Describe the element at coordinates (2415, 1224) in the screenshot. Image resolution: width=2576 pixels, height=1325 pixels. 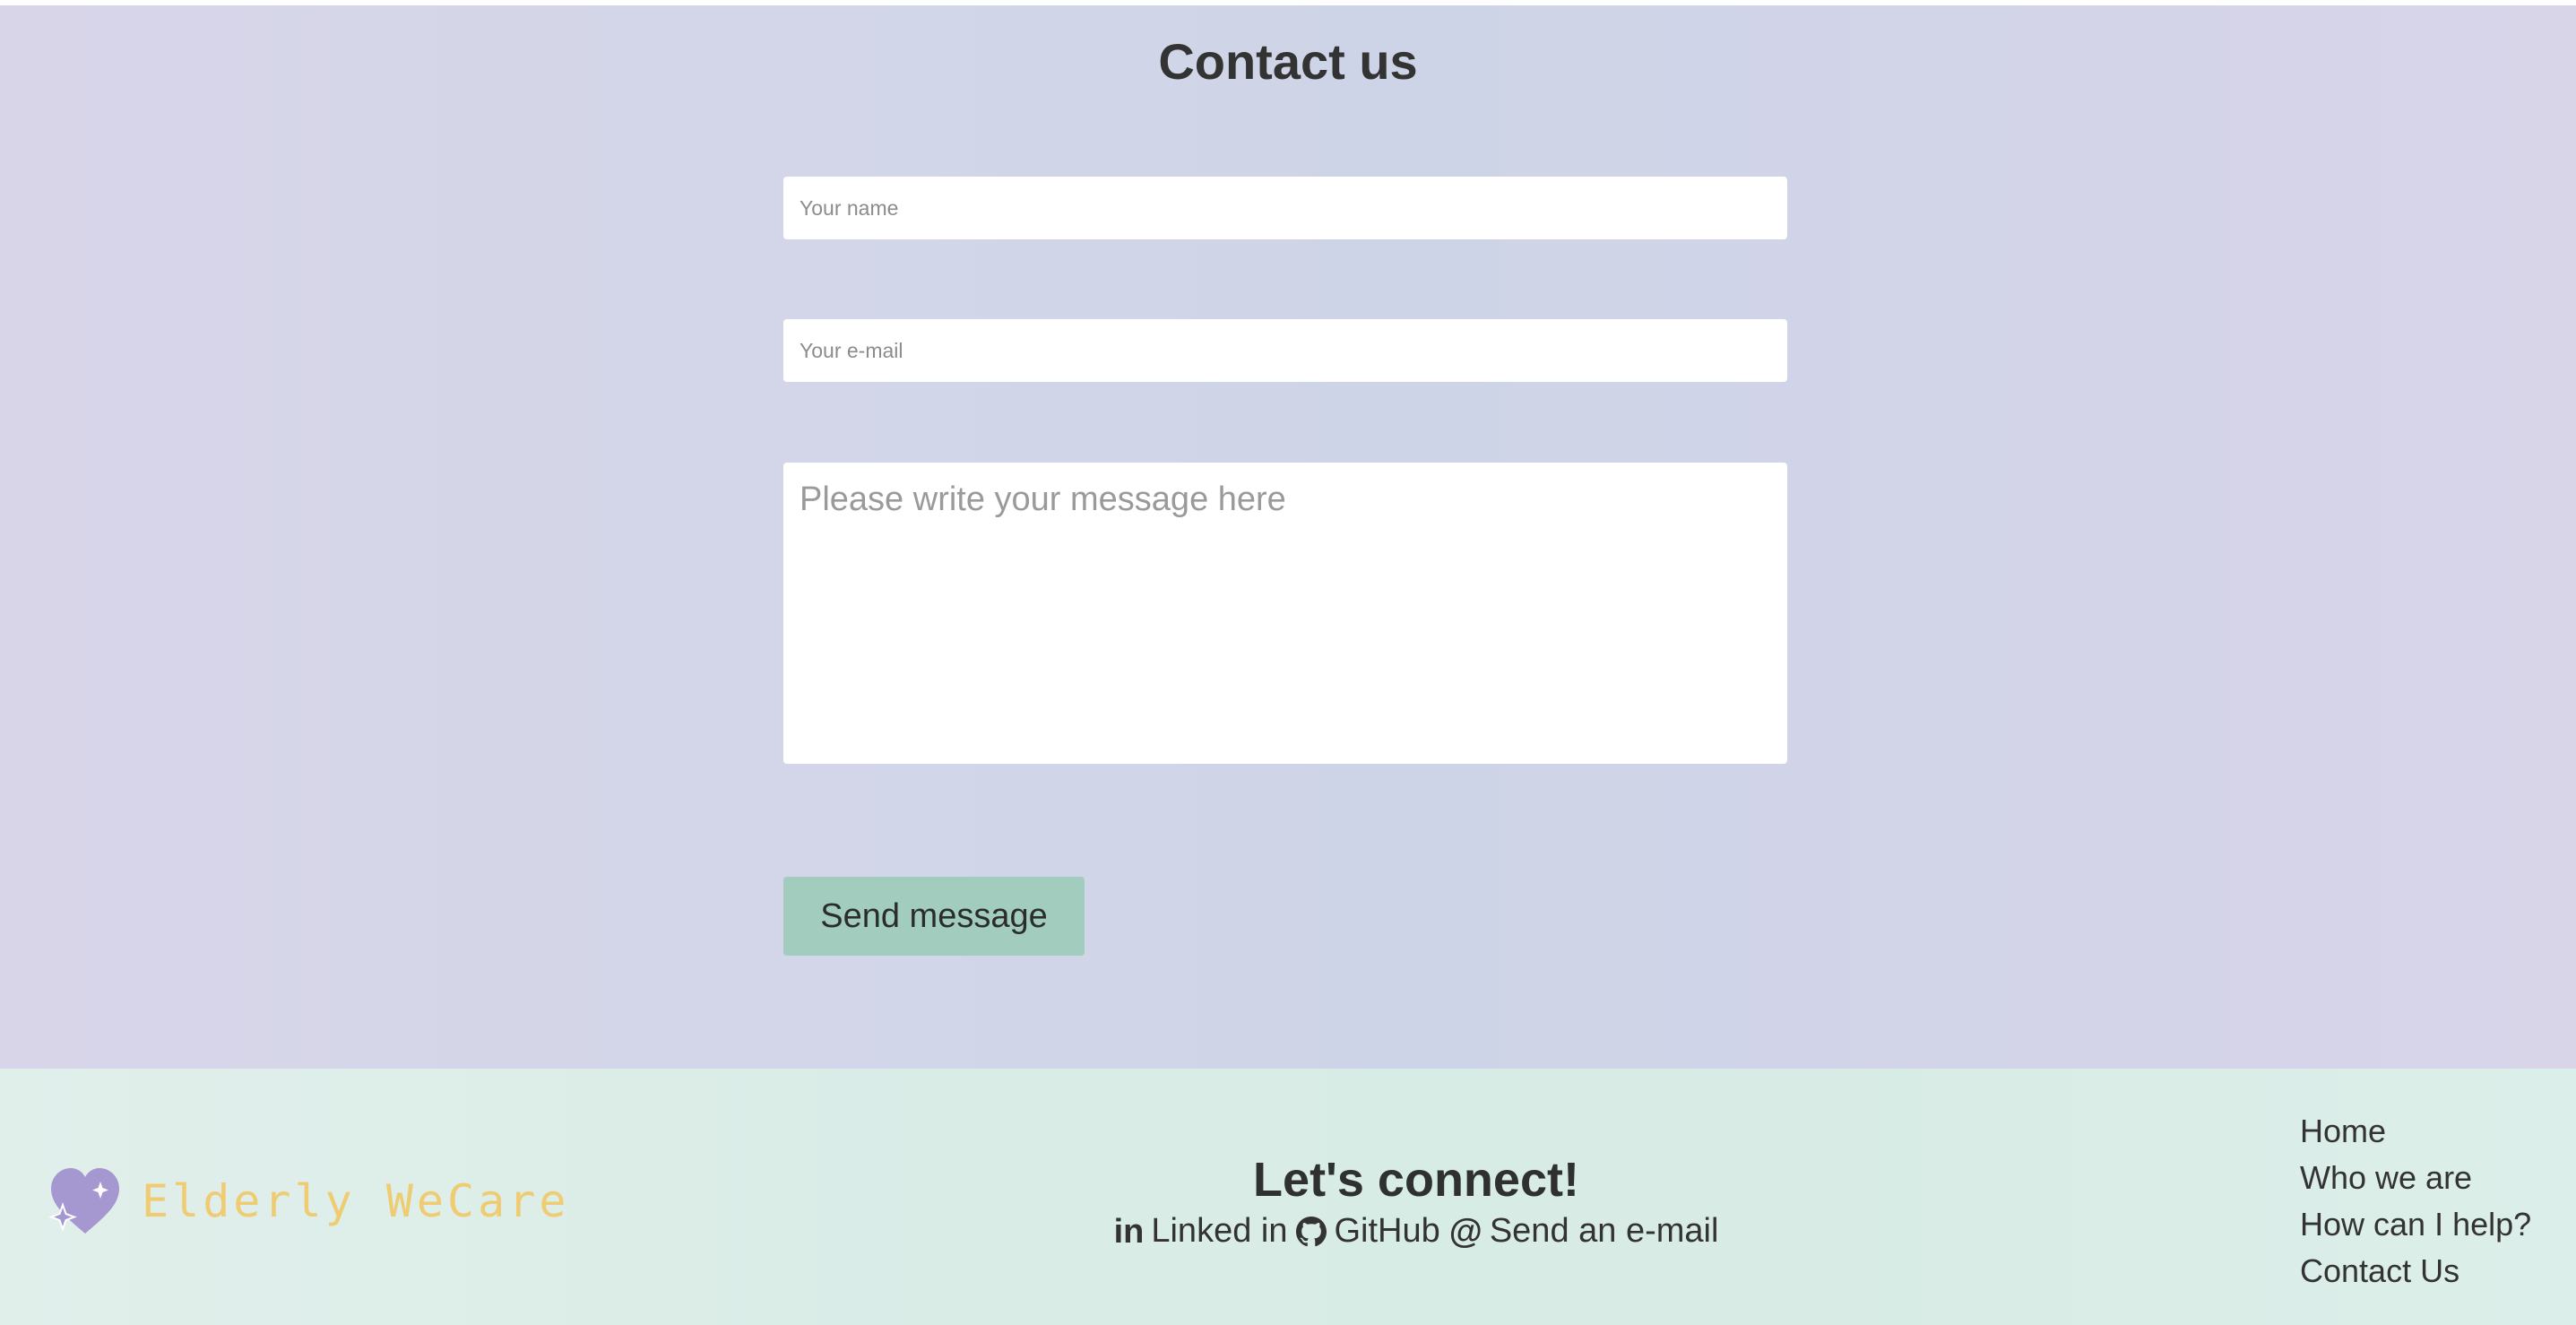
I see `footer-nav-how-can-i-help: How can I help?` at that location.